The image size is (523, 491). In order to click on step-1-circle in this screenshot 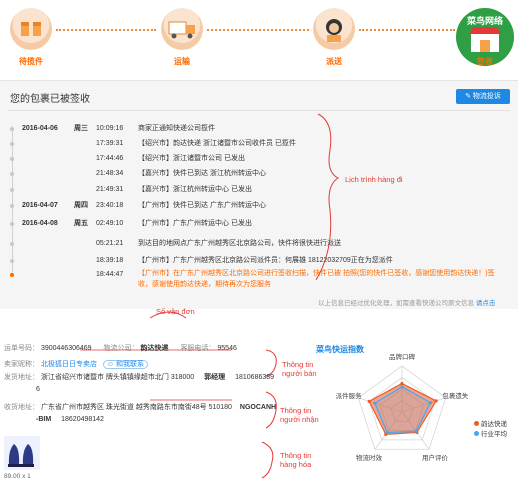, I will do `click(31, 29)`.